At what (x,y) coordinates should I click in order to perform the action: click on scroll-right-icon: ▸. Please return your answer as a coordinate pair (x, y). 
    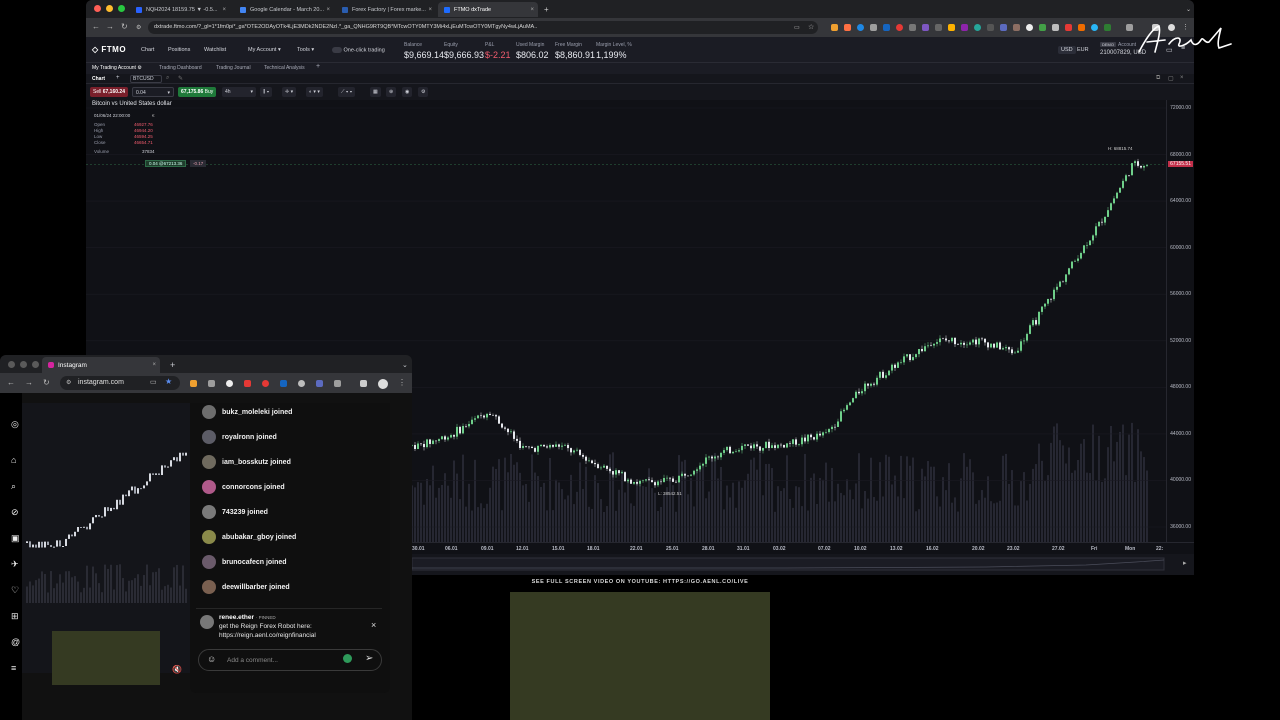
    Looking at the image, I should click on (1185, 563).